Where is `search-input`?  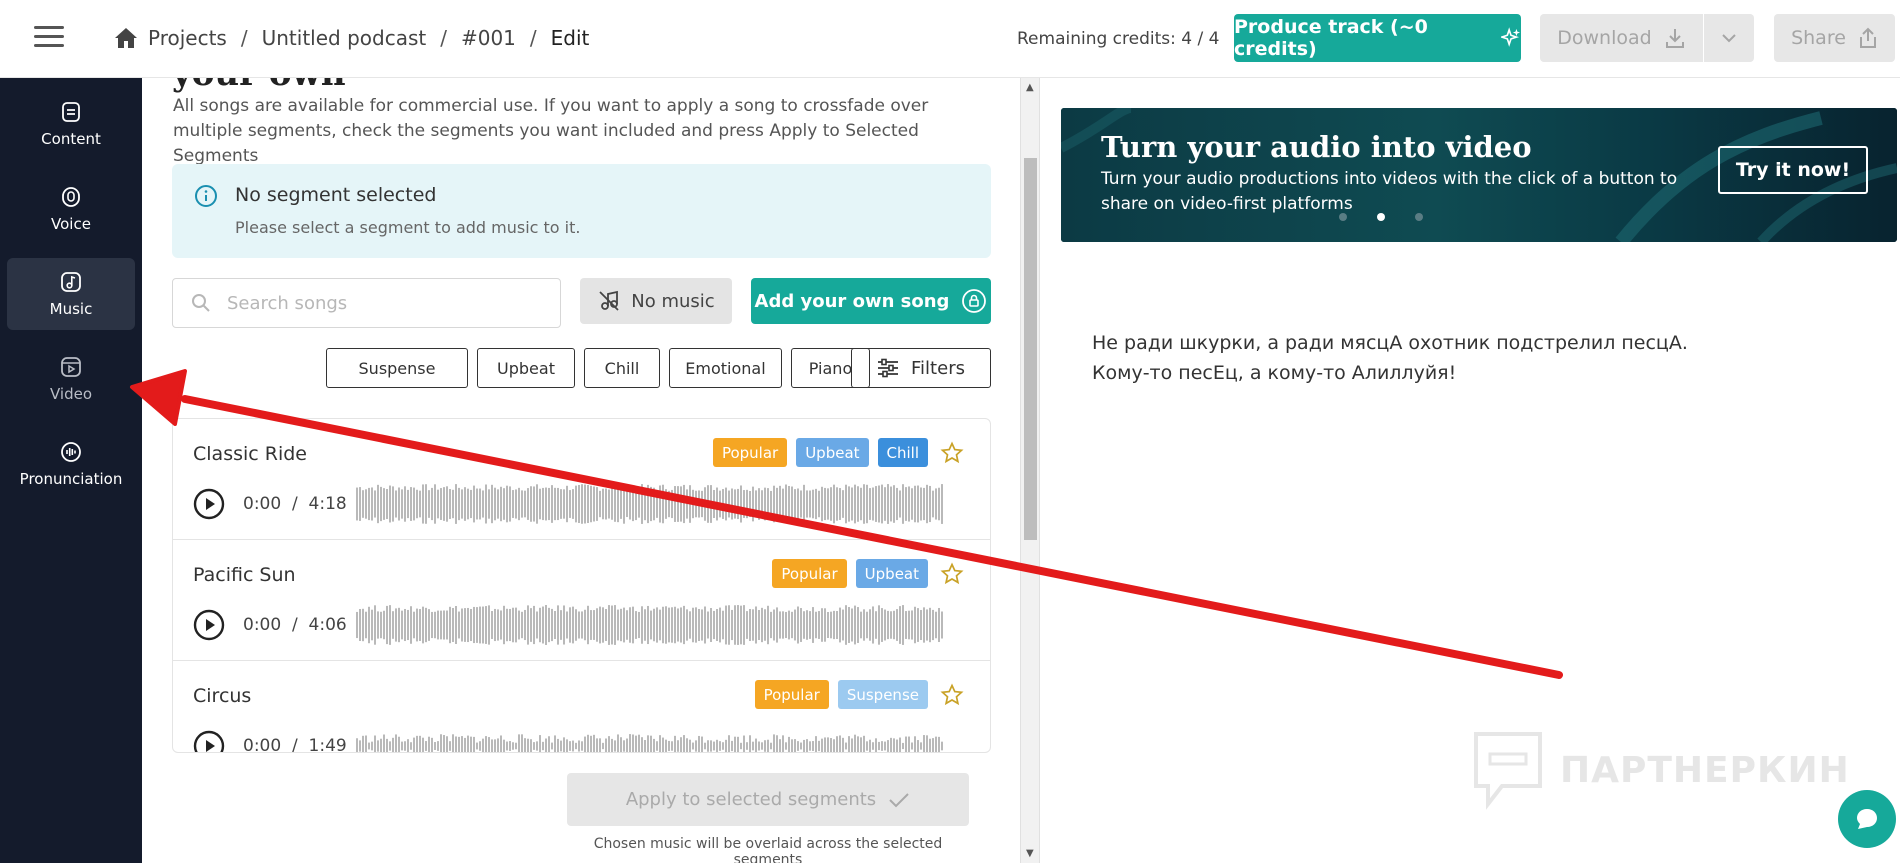
search-input is located at coordinates (387, 303).